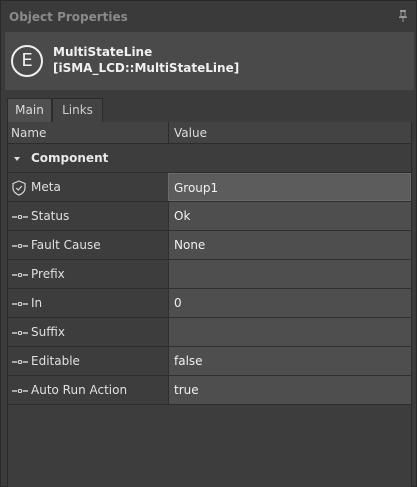 The image size is (417, 487). What do you see at coordinates (17, 159) in the screenshot?
I see `collapse-arrow-icon` at bounding box center [17, 159].